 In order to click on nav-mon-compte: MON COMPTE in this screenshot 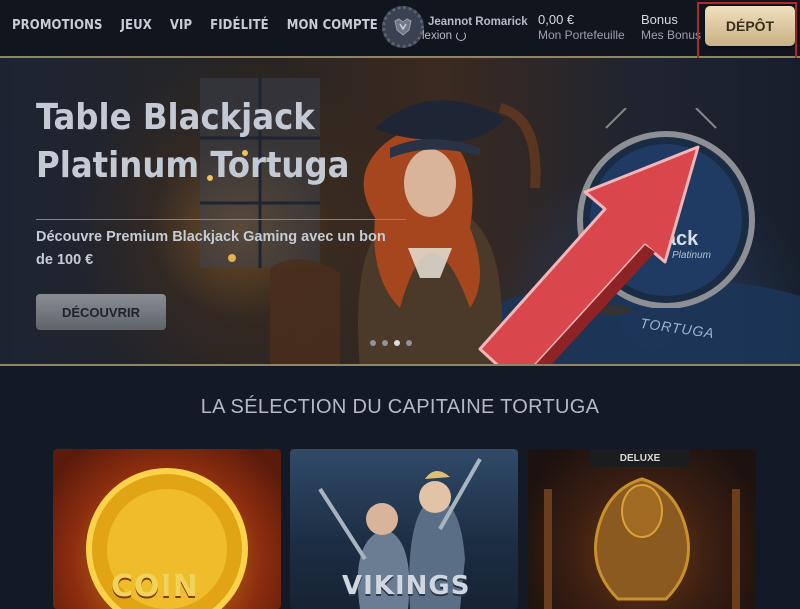, I will do `click(332, 25)`.